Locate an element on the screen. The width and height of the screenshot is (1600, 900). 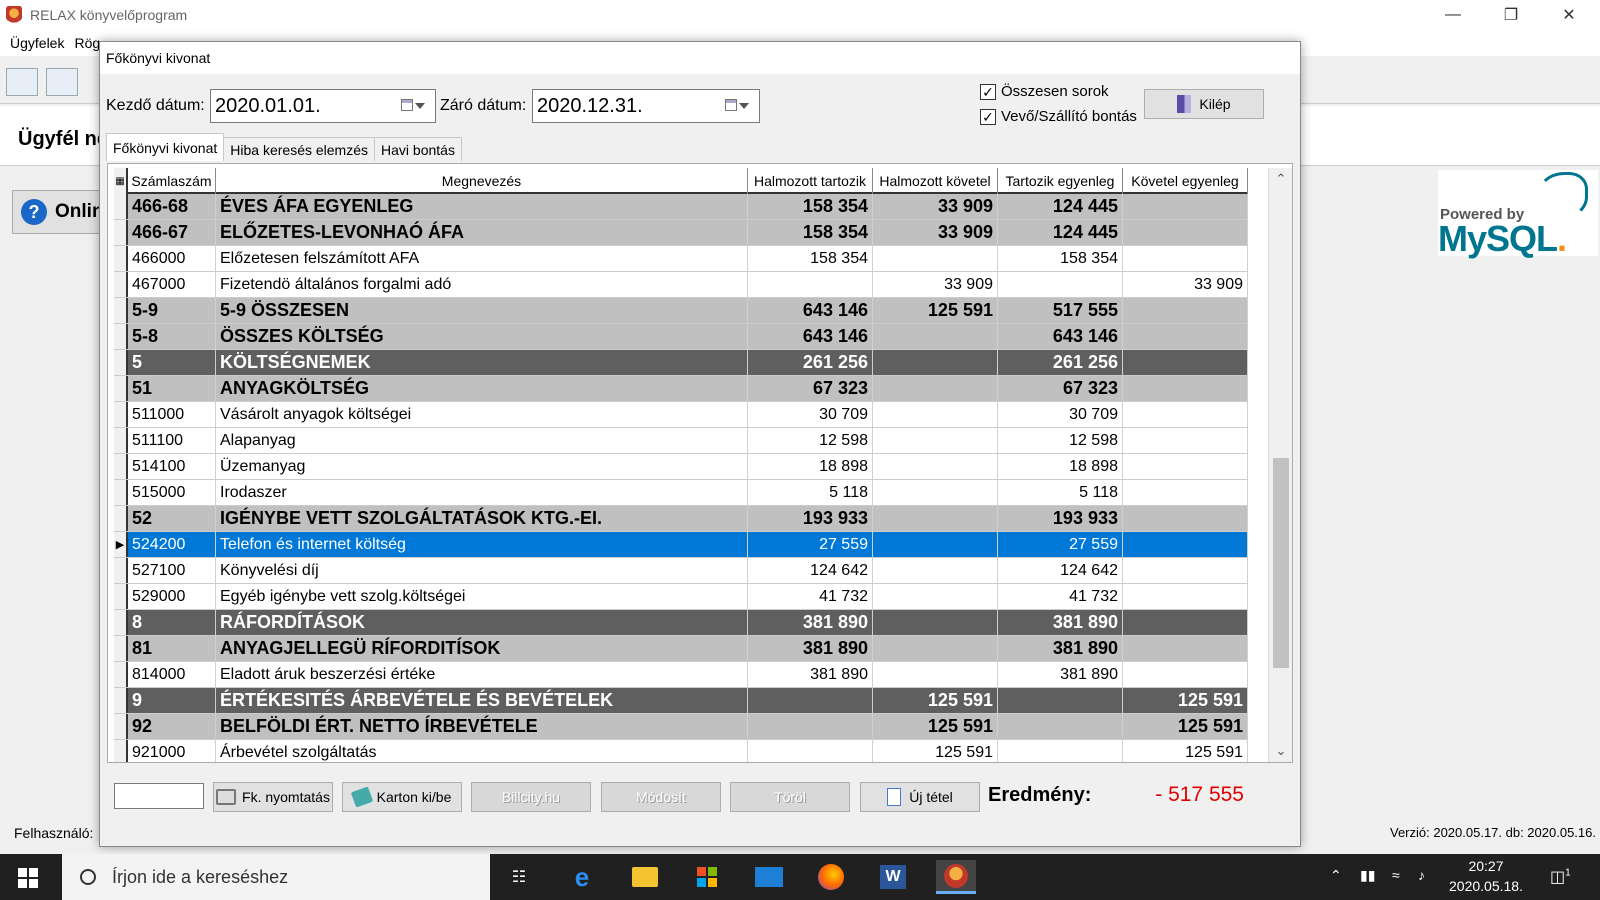
col-account-number: Számlaszám is located at coordinates (172, 181).